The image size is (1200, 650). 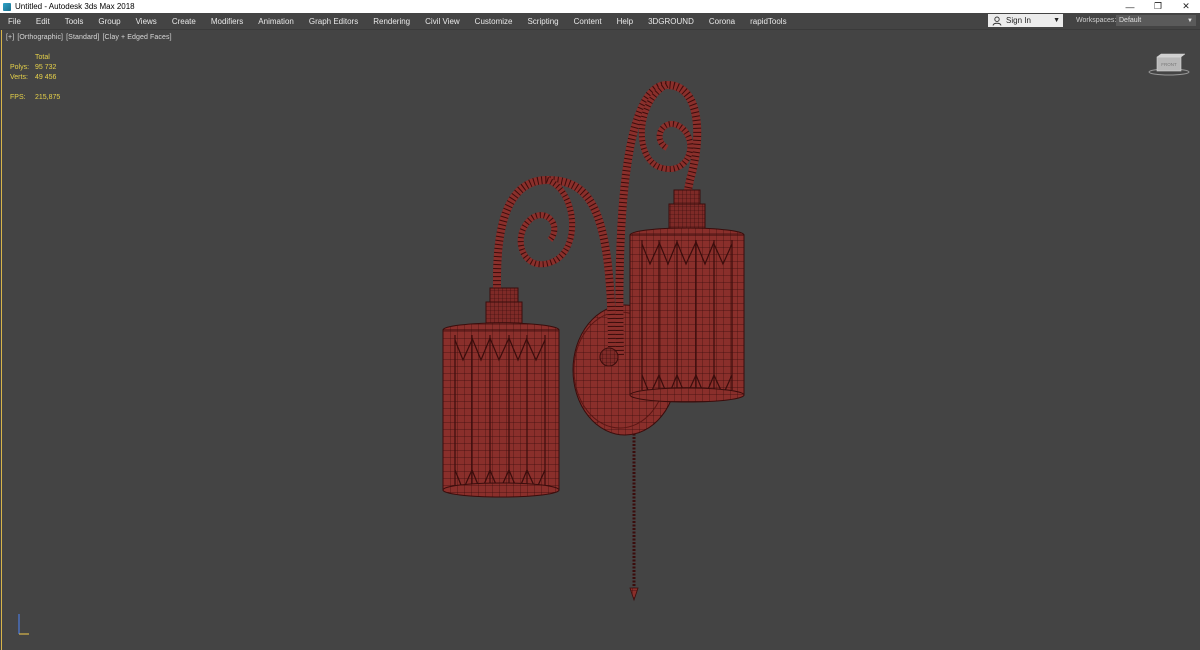 What do you see at coordinates (75, 6) in the screenshot?
I see `window-title: Untitled - Autodesk 3ds Max 2018` at bounding box center [75, 6].